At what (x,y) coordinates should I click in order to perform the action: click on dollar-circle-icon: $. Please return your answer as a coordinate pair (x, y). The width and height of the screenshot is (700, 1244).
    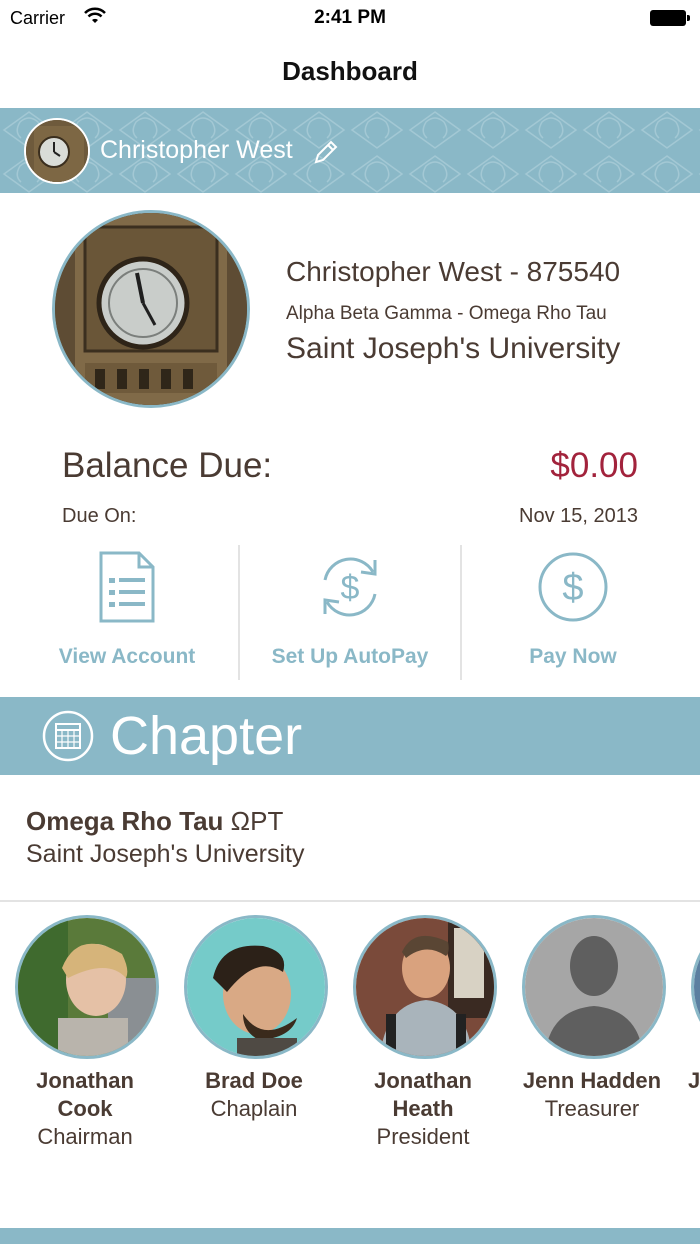
    Looking at the image, I should click on (573, 587).